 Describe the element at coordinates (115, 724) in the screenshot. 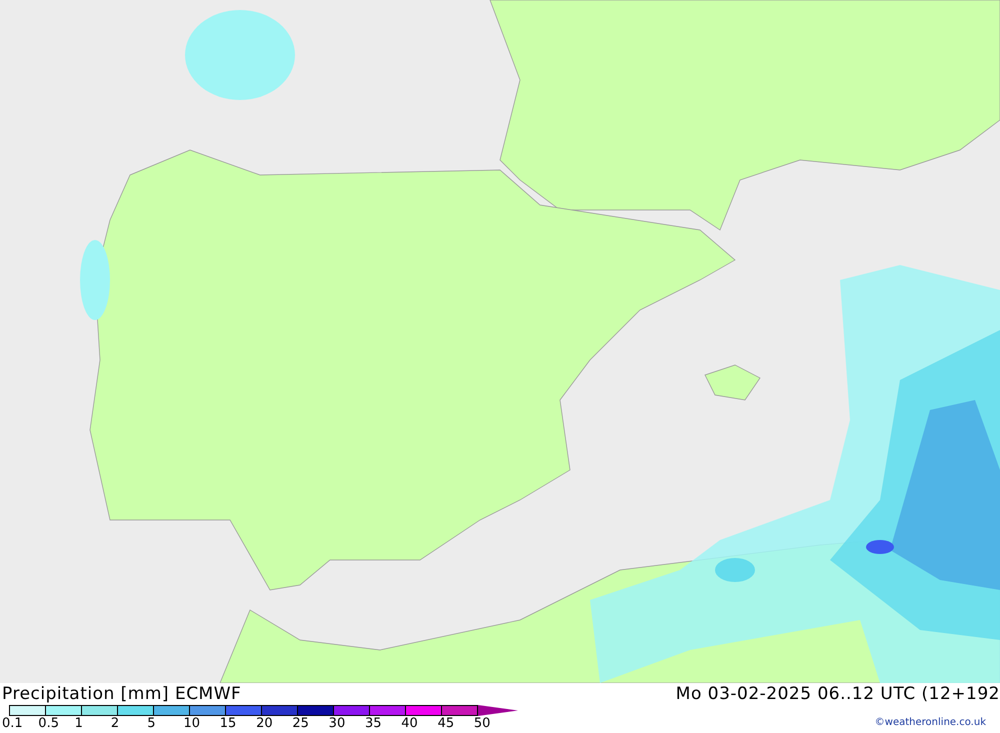

I see `legend-label: 2` at that location.